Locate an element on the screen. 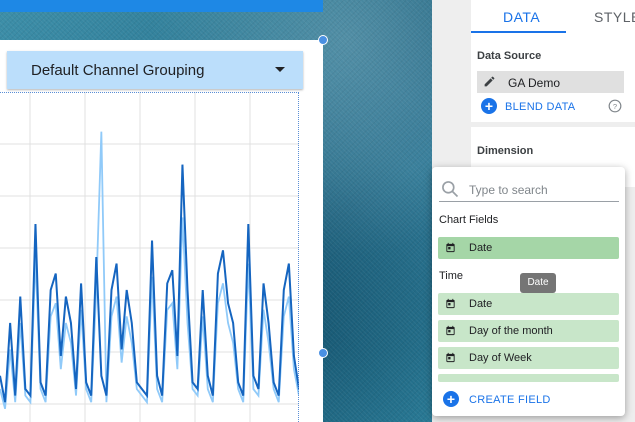 This screenshot has width=635, height=422. tab-data: DATA is located at coordinates (521, 17).